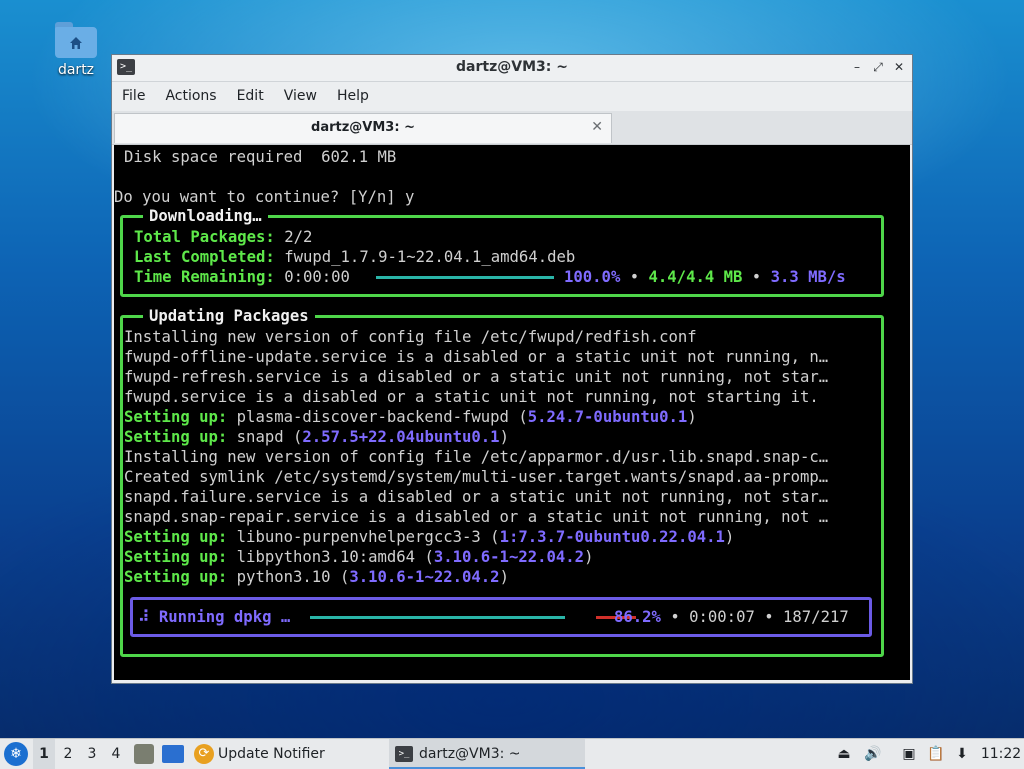 This screenshot has width=1024, height=769. Describe the element at coordinates (358, 537) in the screenshot. I see `package-name: libuno-purpenvhelpergcc3-3` at that location.